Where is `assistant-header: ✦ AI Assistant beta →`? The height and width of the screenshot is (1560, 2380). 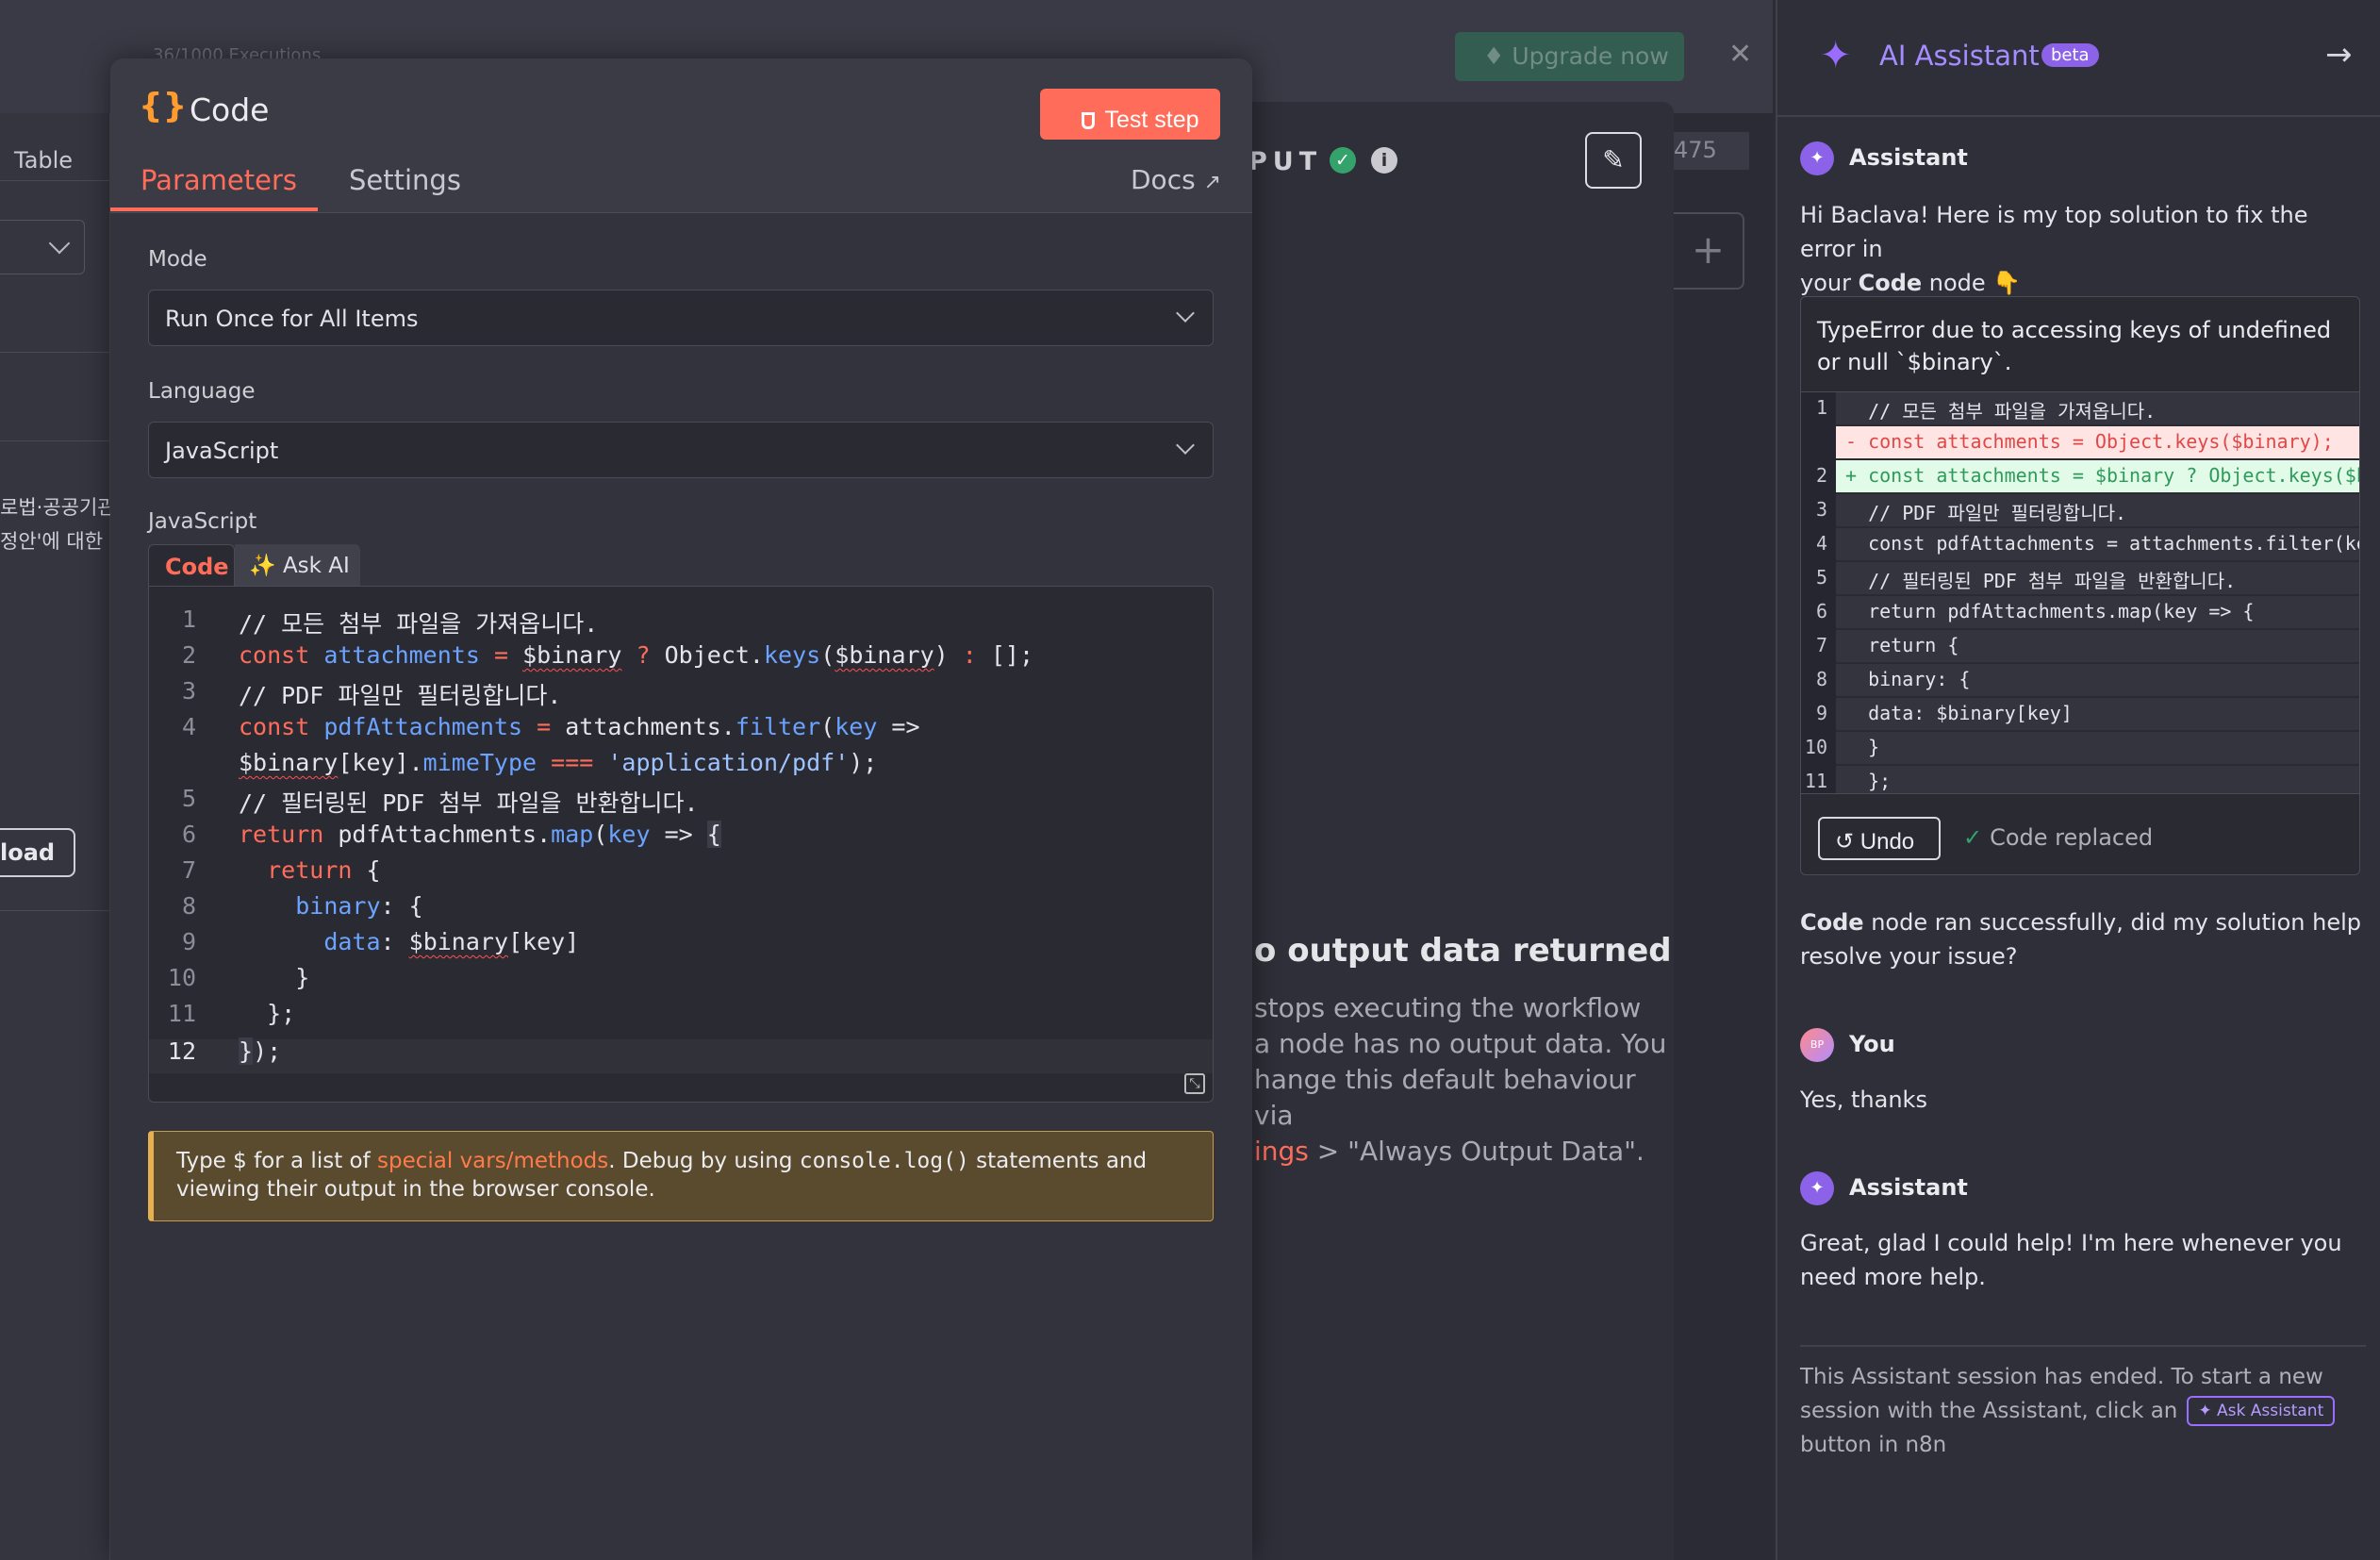 assistant-header: ✦ AI Assistant beta → is located at coordinates (2078, 58).